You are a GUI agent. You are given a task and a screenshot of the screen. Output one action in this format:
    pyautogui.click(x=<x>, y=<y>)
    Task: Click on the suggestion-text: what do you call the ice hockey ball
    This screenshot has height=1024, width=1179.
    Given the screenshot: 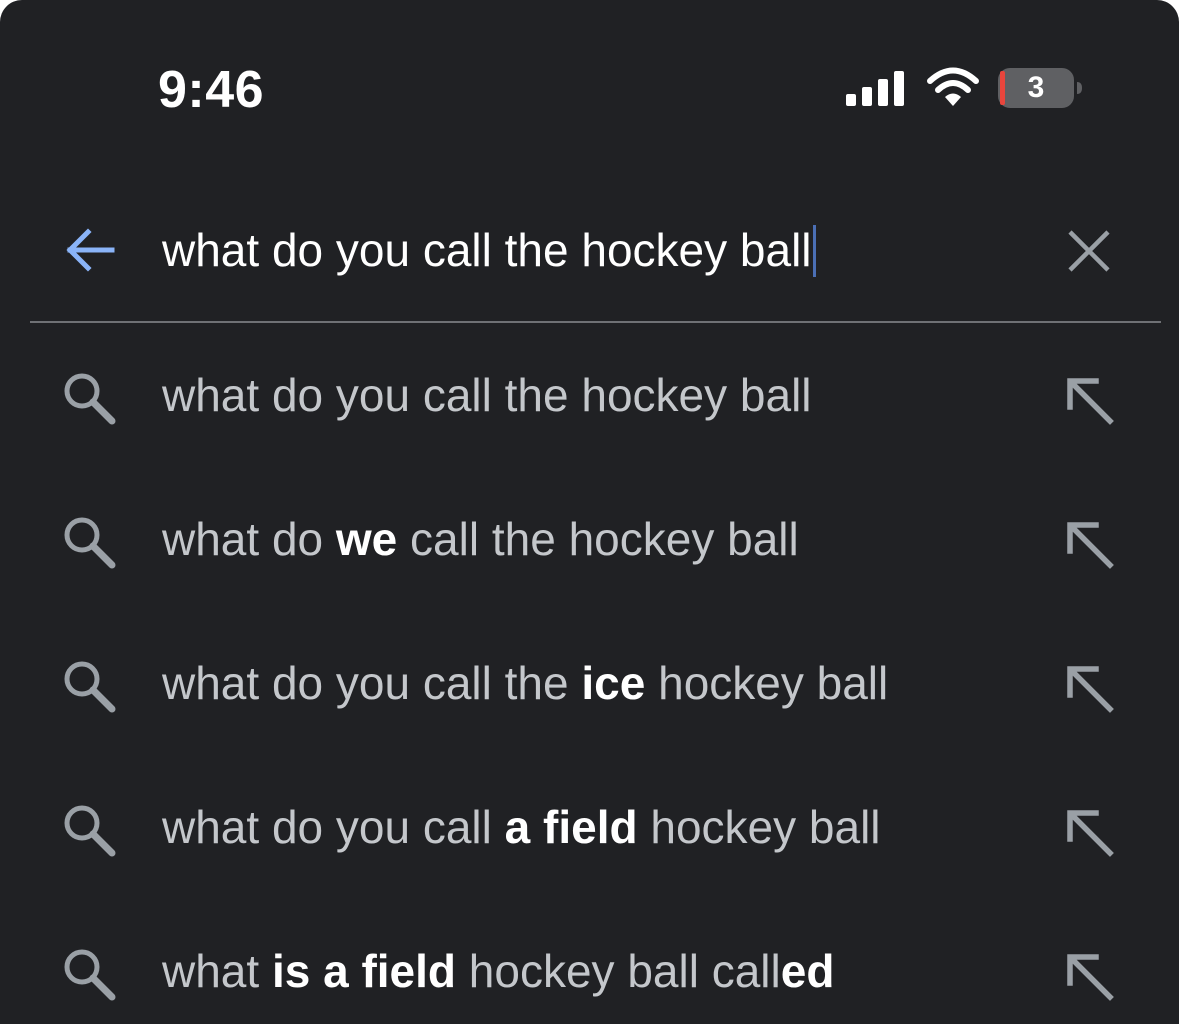 What is the action you would take?
    pyautogui.click(x=525, y=683)
    